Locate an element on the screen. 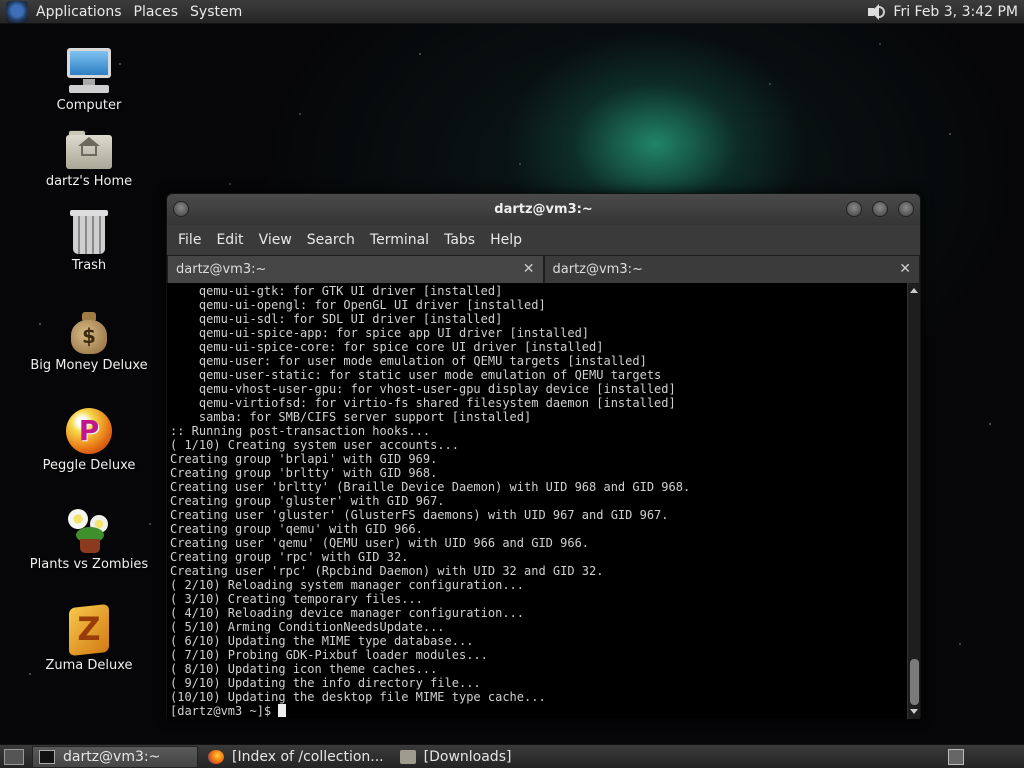 Image resolution: width=1024 pixels, height=768 pixels. desktop-icon-label: dartz's Home is located at coordinates (89, 181).